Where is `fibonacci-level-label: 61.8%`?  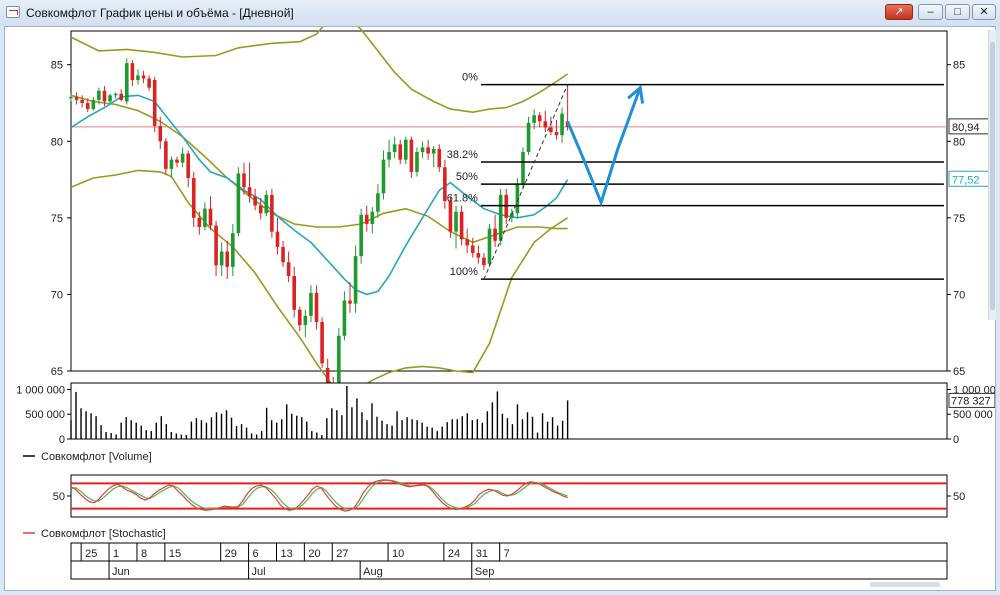 fibonacci-level-label: 61.8% is located at coordinates (462, 199).